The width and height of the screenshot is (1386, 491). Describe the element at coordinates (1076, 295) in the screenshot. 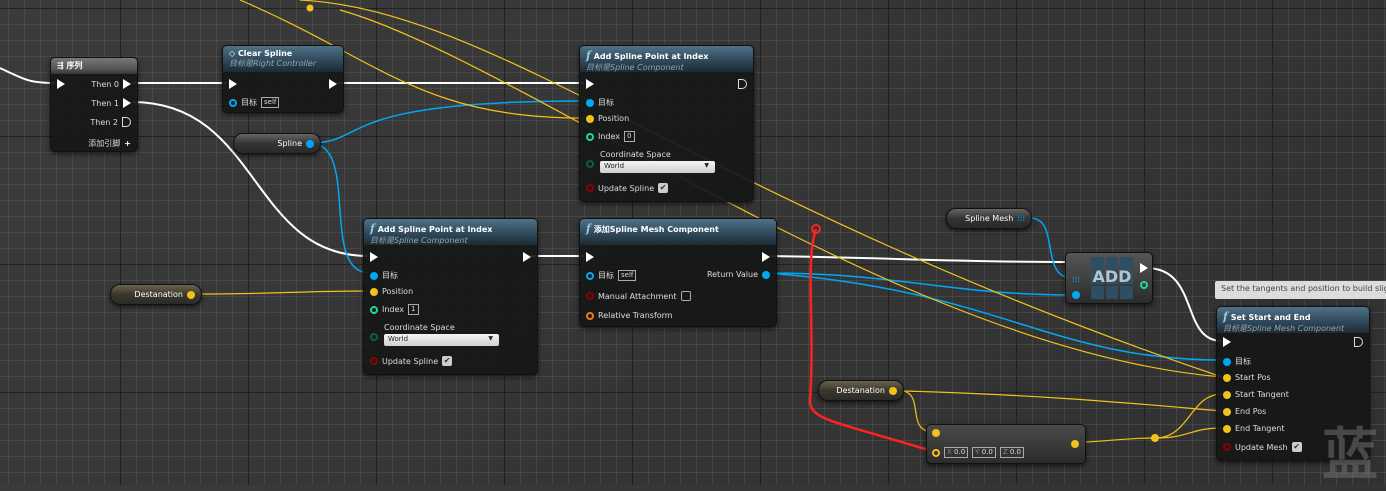

I see `item-pin` at that location.